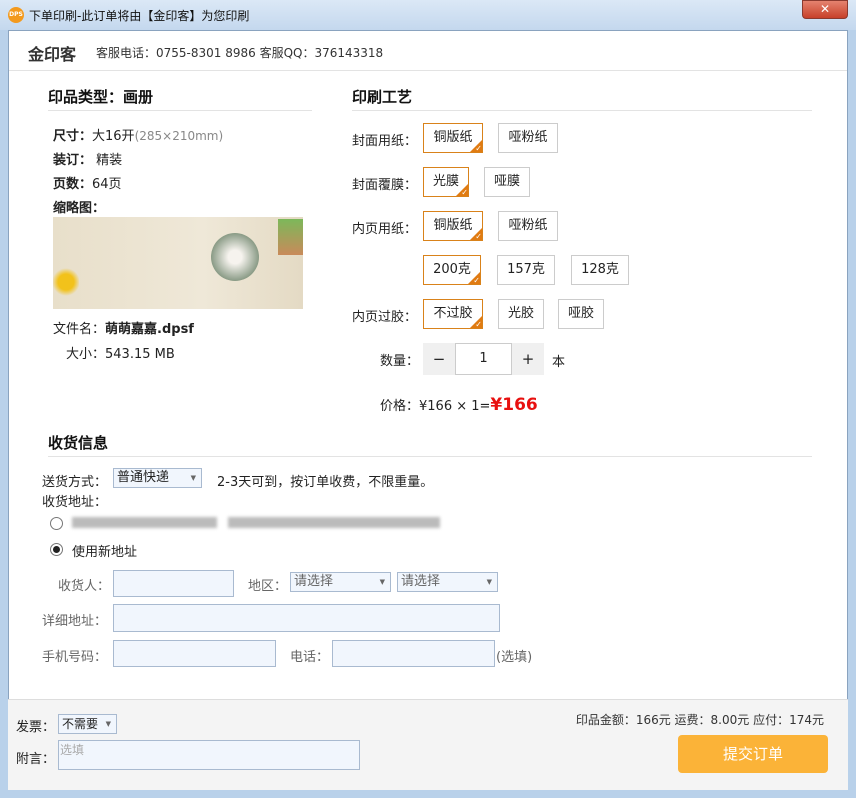 The image size is (856, 798). I want to click on size-label: 尺寸：, so click(73, 136).